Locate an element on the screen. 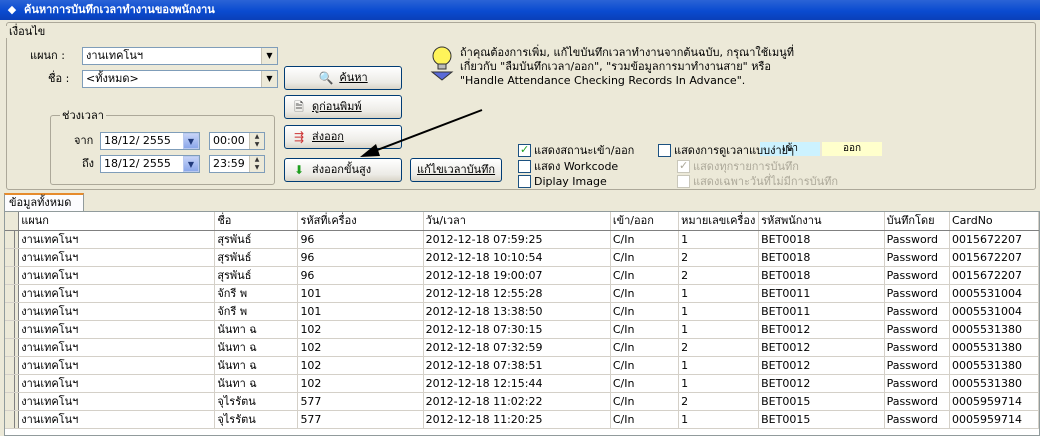 The width and height of the screenshot is (1040, 436). edit-records-button-label: แก้ไขเวลาบันทึก is located at coordinates (456, 169).